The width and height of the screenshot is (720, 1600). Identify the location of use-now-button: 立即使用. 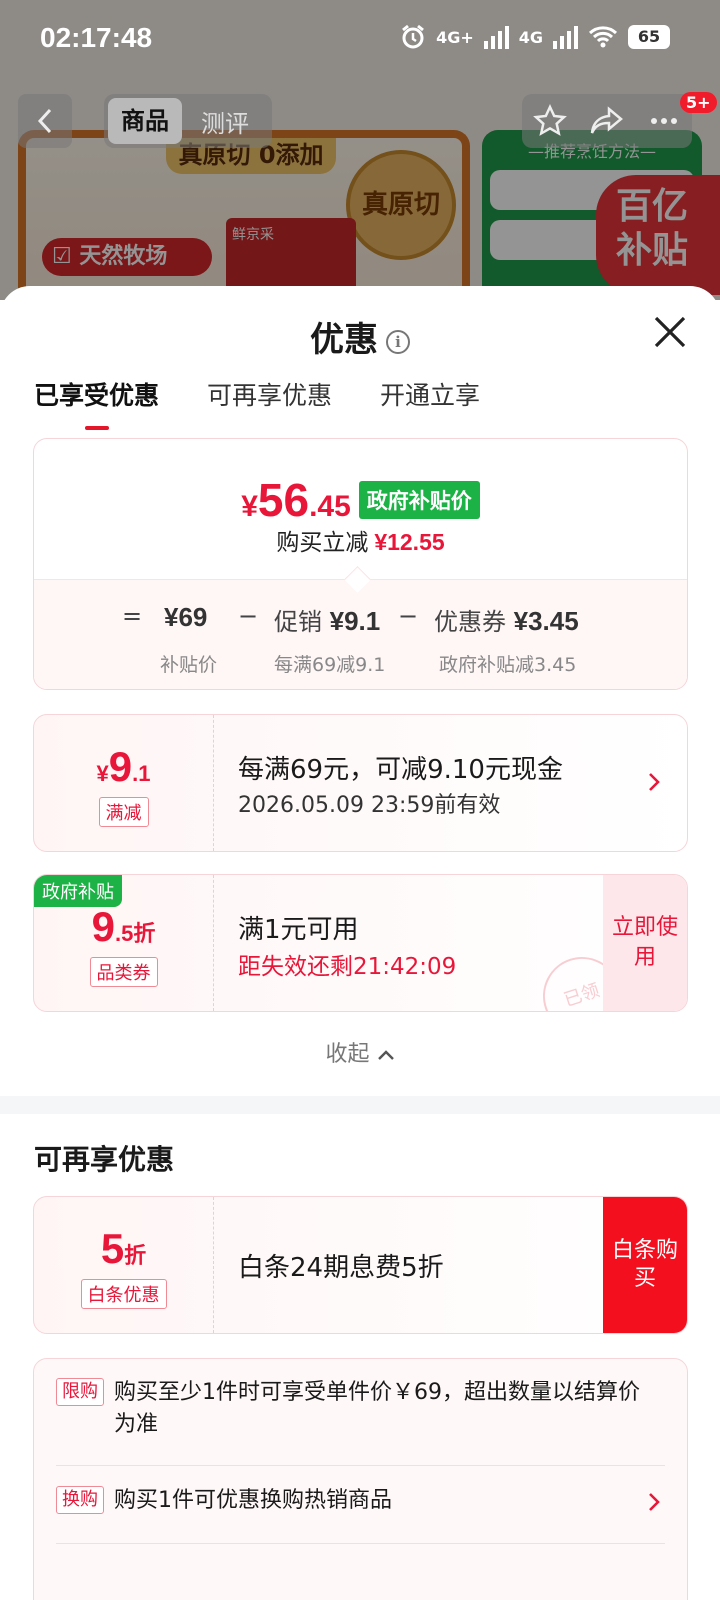
(645, 943).